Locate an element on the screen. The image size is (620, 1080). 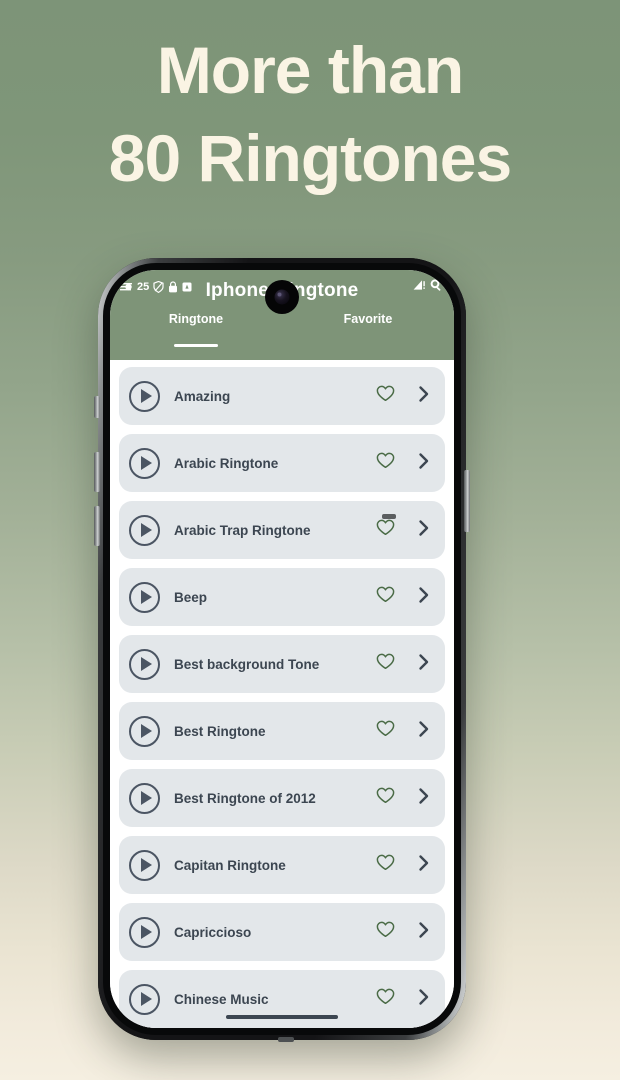
tab-ringtone-label: Ringtone is located at coordinates (196, 319).